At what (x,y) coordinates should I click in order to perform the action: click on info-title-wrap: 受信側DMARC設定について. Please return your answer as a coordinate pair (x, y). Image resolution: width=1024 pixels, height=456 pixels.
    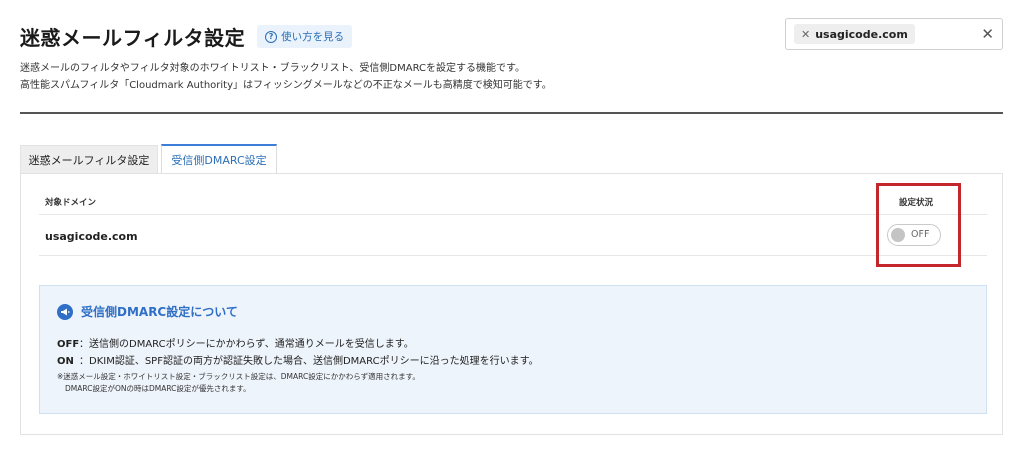
    Looking at the image, I should click on (147, 311).